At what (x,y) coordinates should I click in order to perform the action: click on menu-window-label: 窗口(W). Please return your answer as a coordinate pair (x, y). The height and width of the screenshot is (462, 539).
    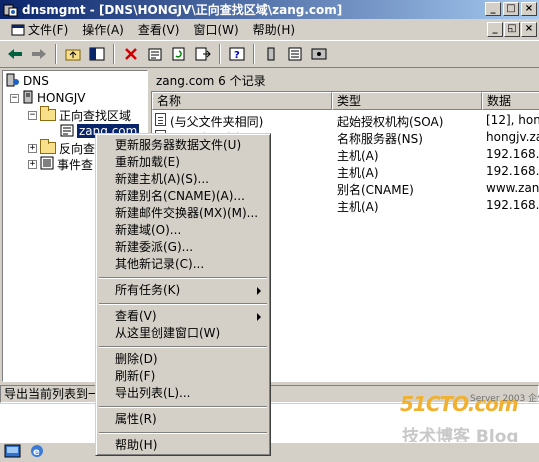
    Looking at the image, I should click on (216, 30).